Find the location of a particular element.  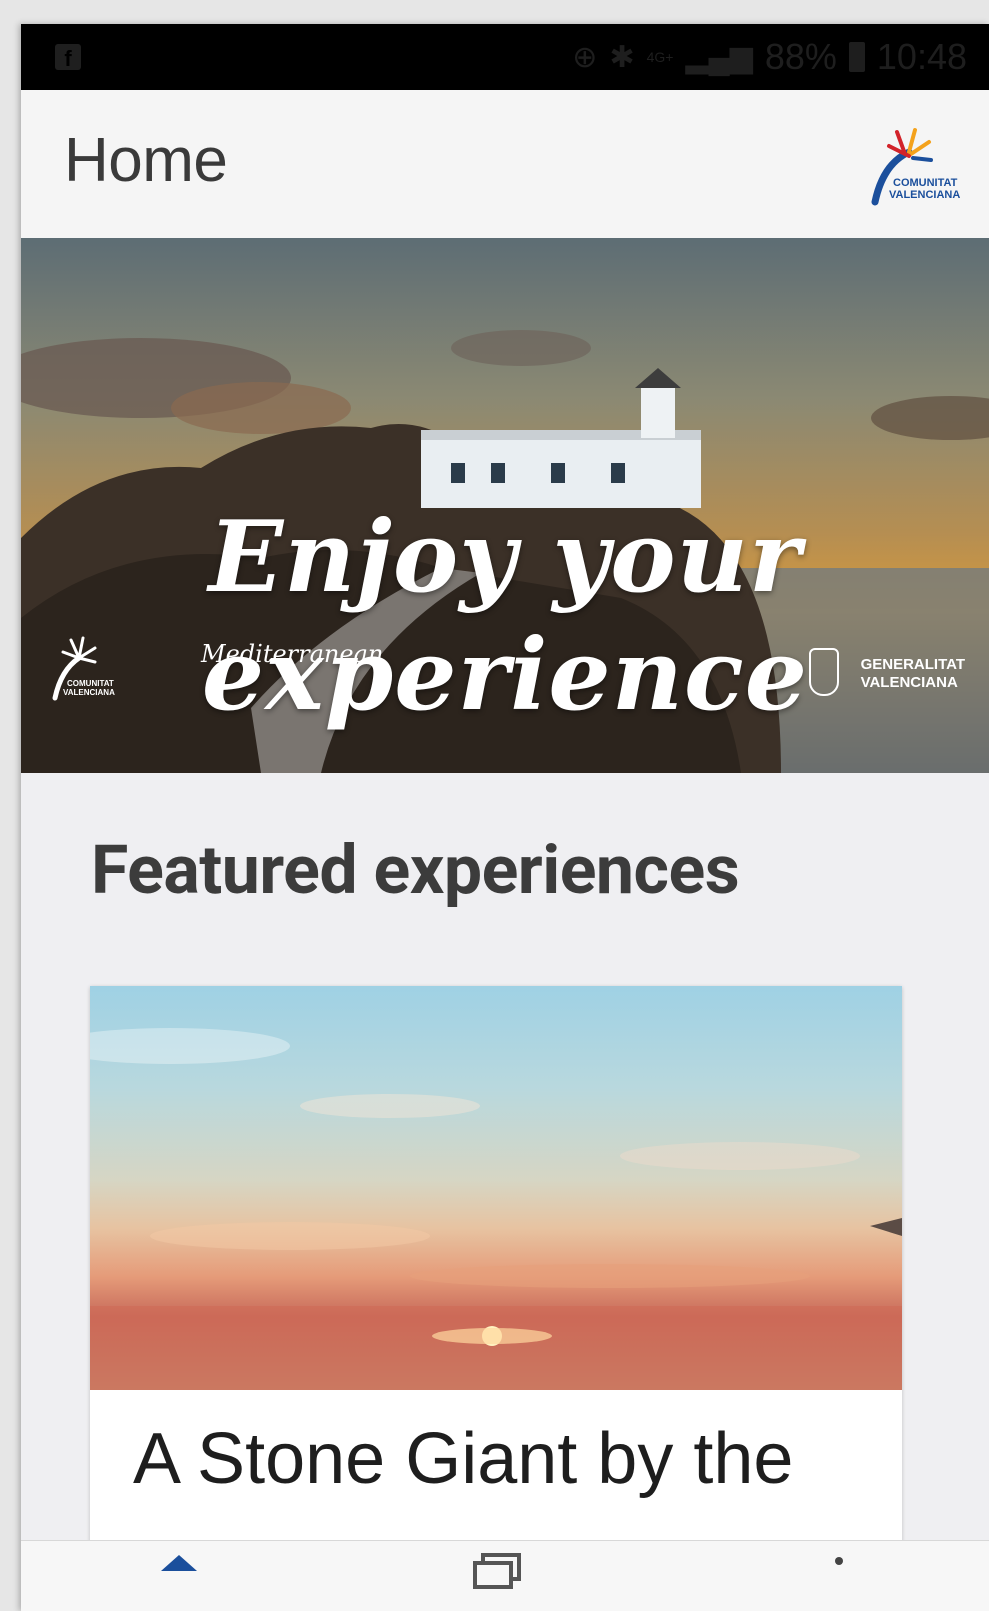

generalitat-line1: GENERALITAT is located at coordinates (912, 664).